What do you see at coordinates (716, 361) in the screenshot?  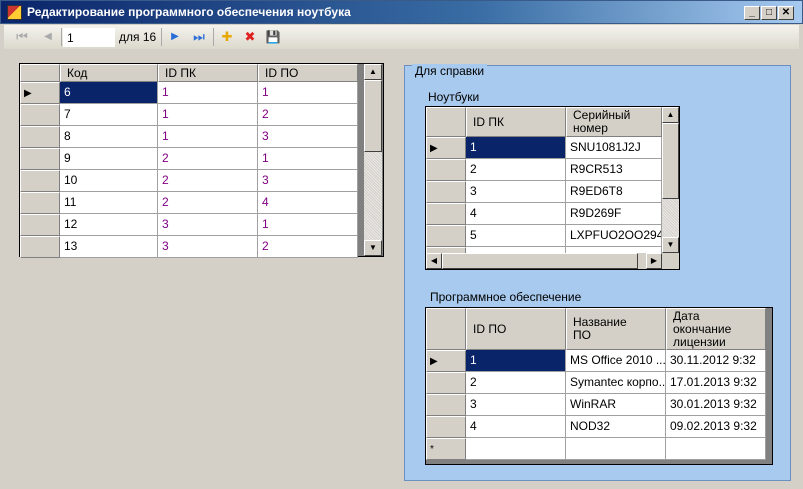 I see `table-cell: 30.11.2012 9:32` at bounding box center [716, 361].